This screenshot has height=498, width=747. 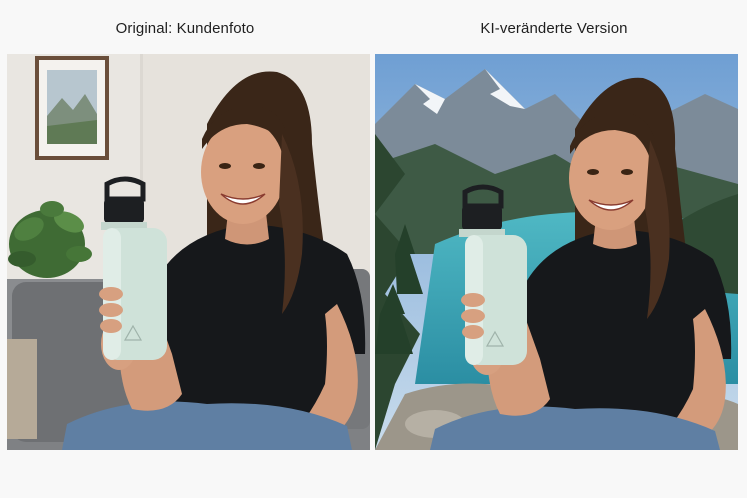 I want to click on framed-picture, so click(x=72, y=108).